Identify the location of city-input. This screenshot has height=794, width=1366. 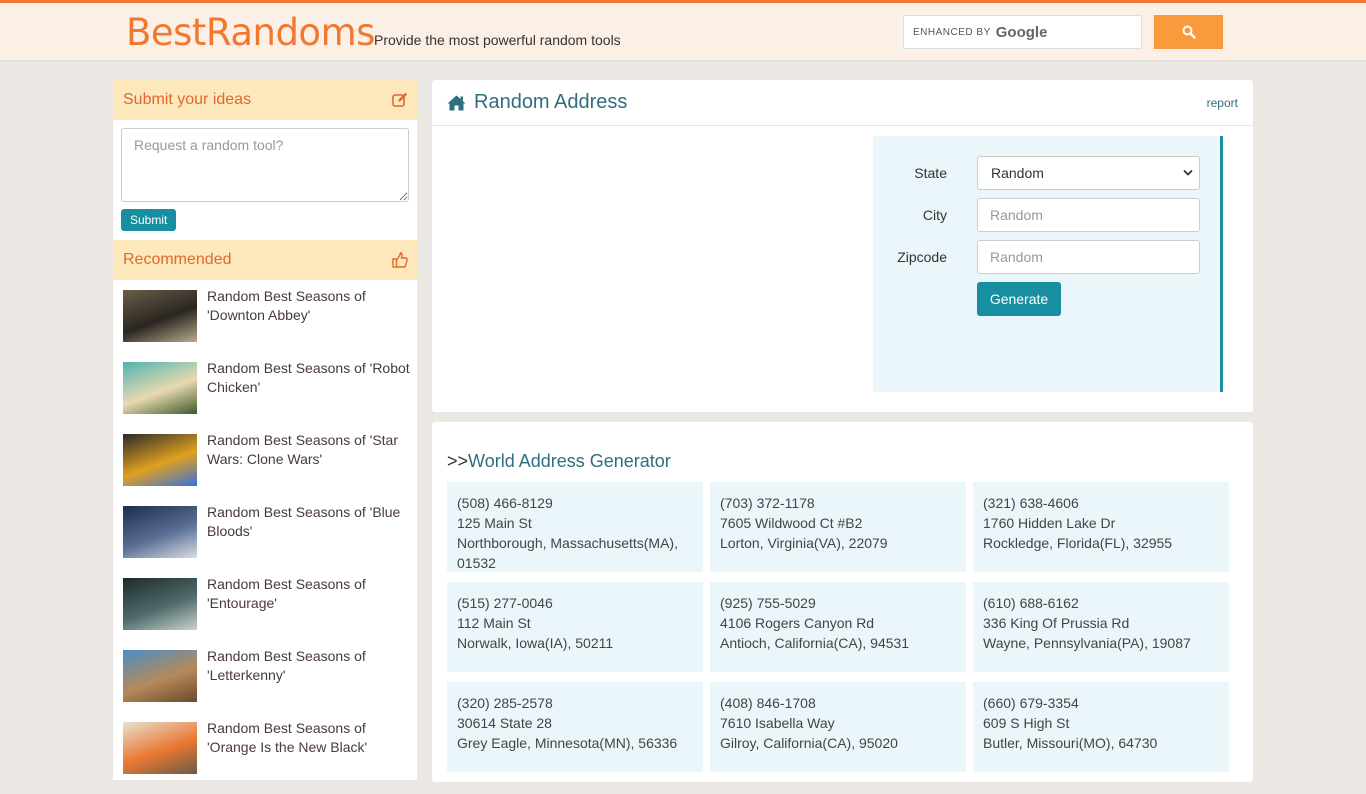
(1088, 215).